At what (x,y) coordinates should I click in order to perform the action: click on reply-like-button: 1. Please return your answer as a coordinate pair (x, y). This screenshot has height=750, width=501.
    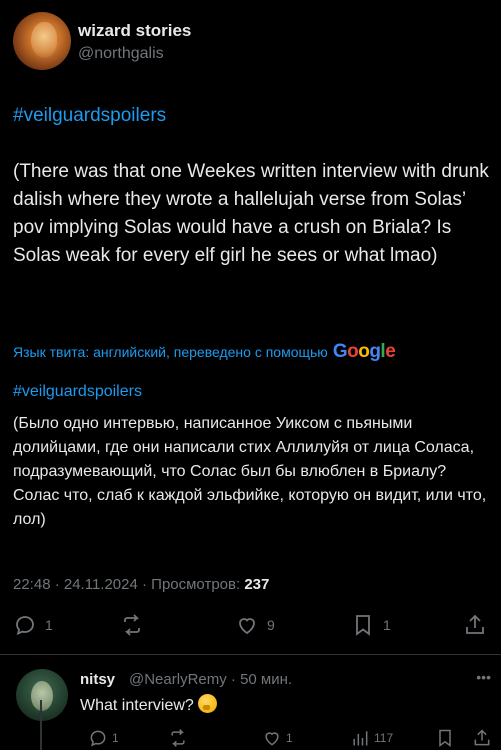
    Looking at the image, I should click on (277, 738).